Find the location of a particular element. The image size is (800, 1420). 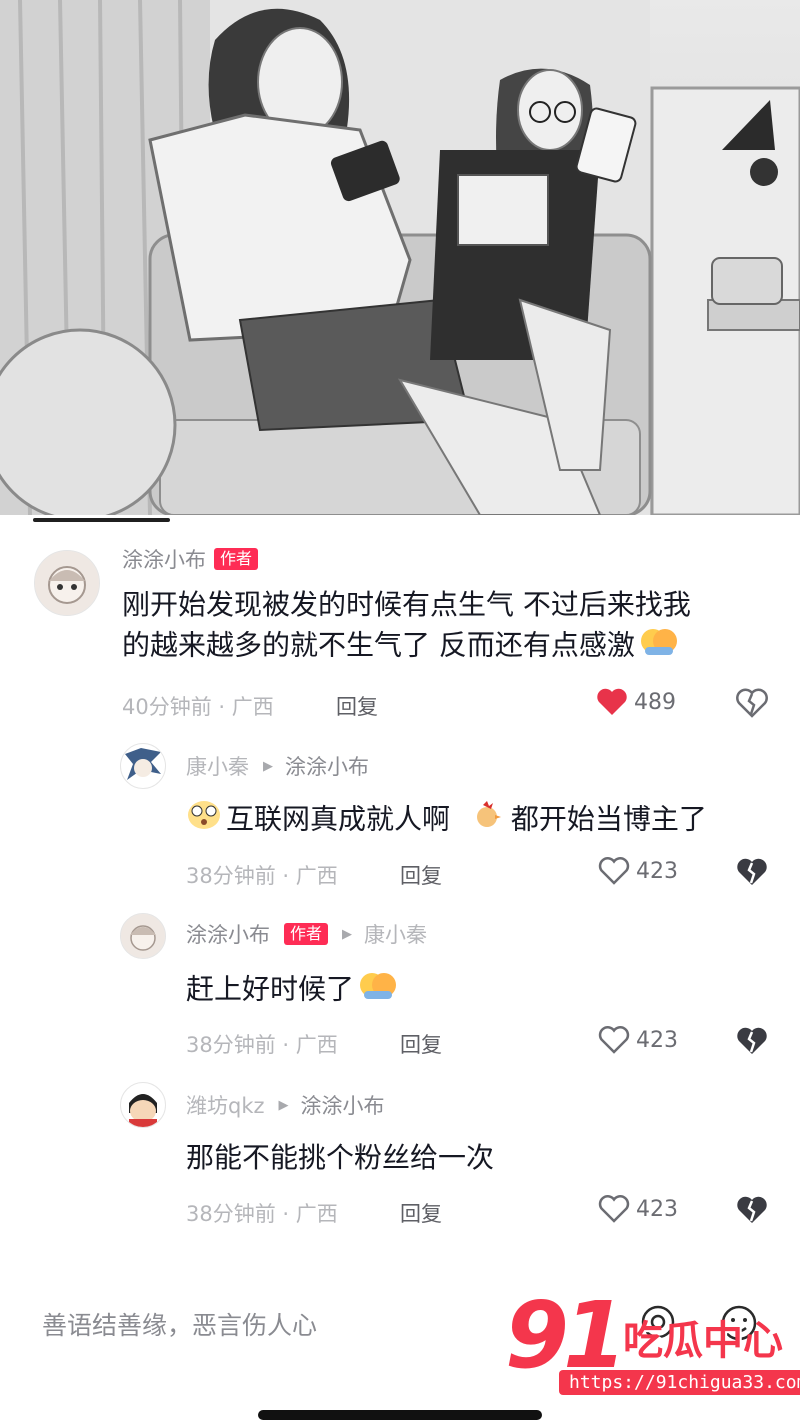

surprised-emoji-icon is located at coordinates (204, 820).